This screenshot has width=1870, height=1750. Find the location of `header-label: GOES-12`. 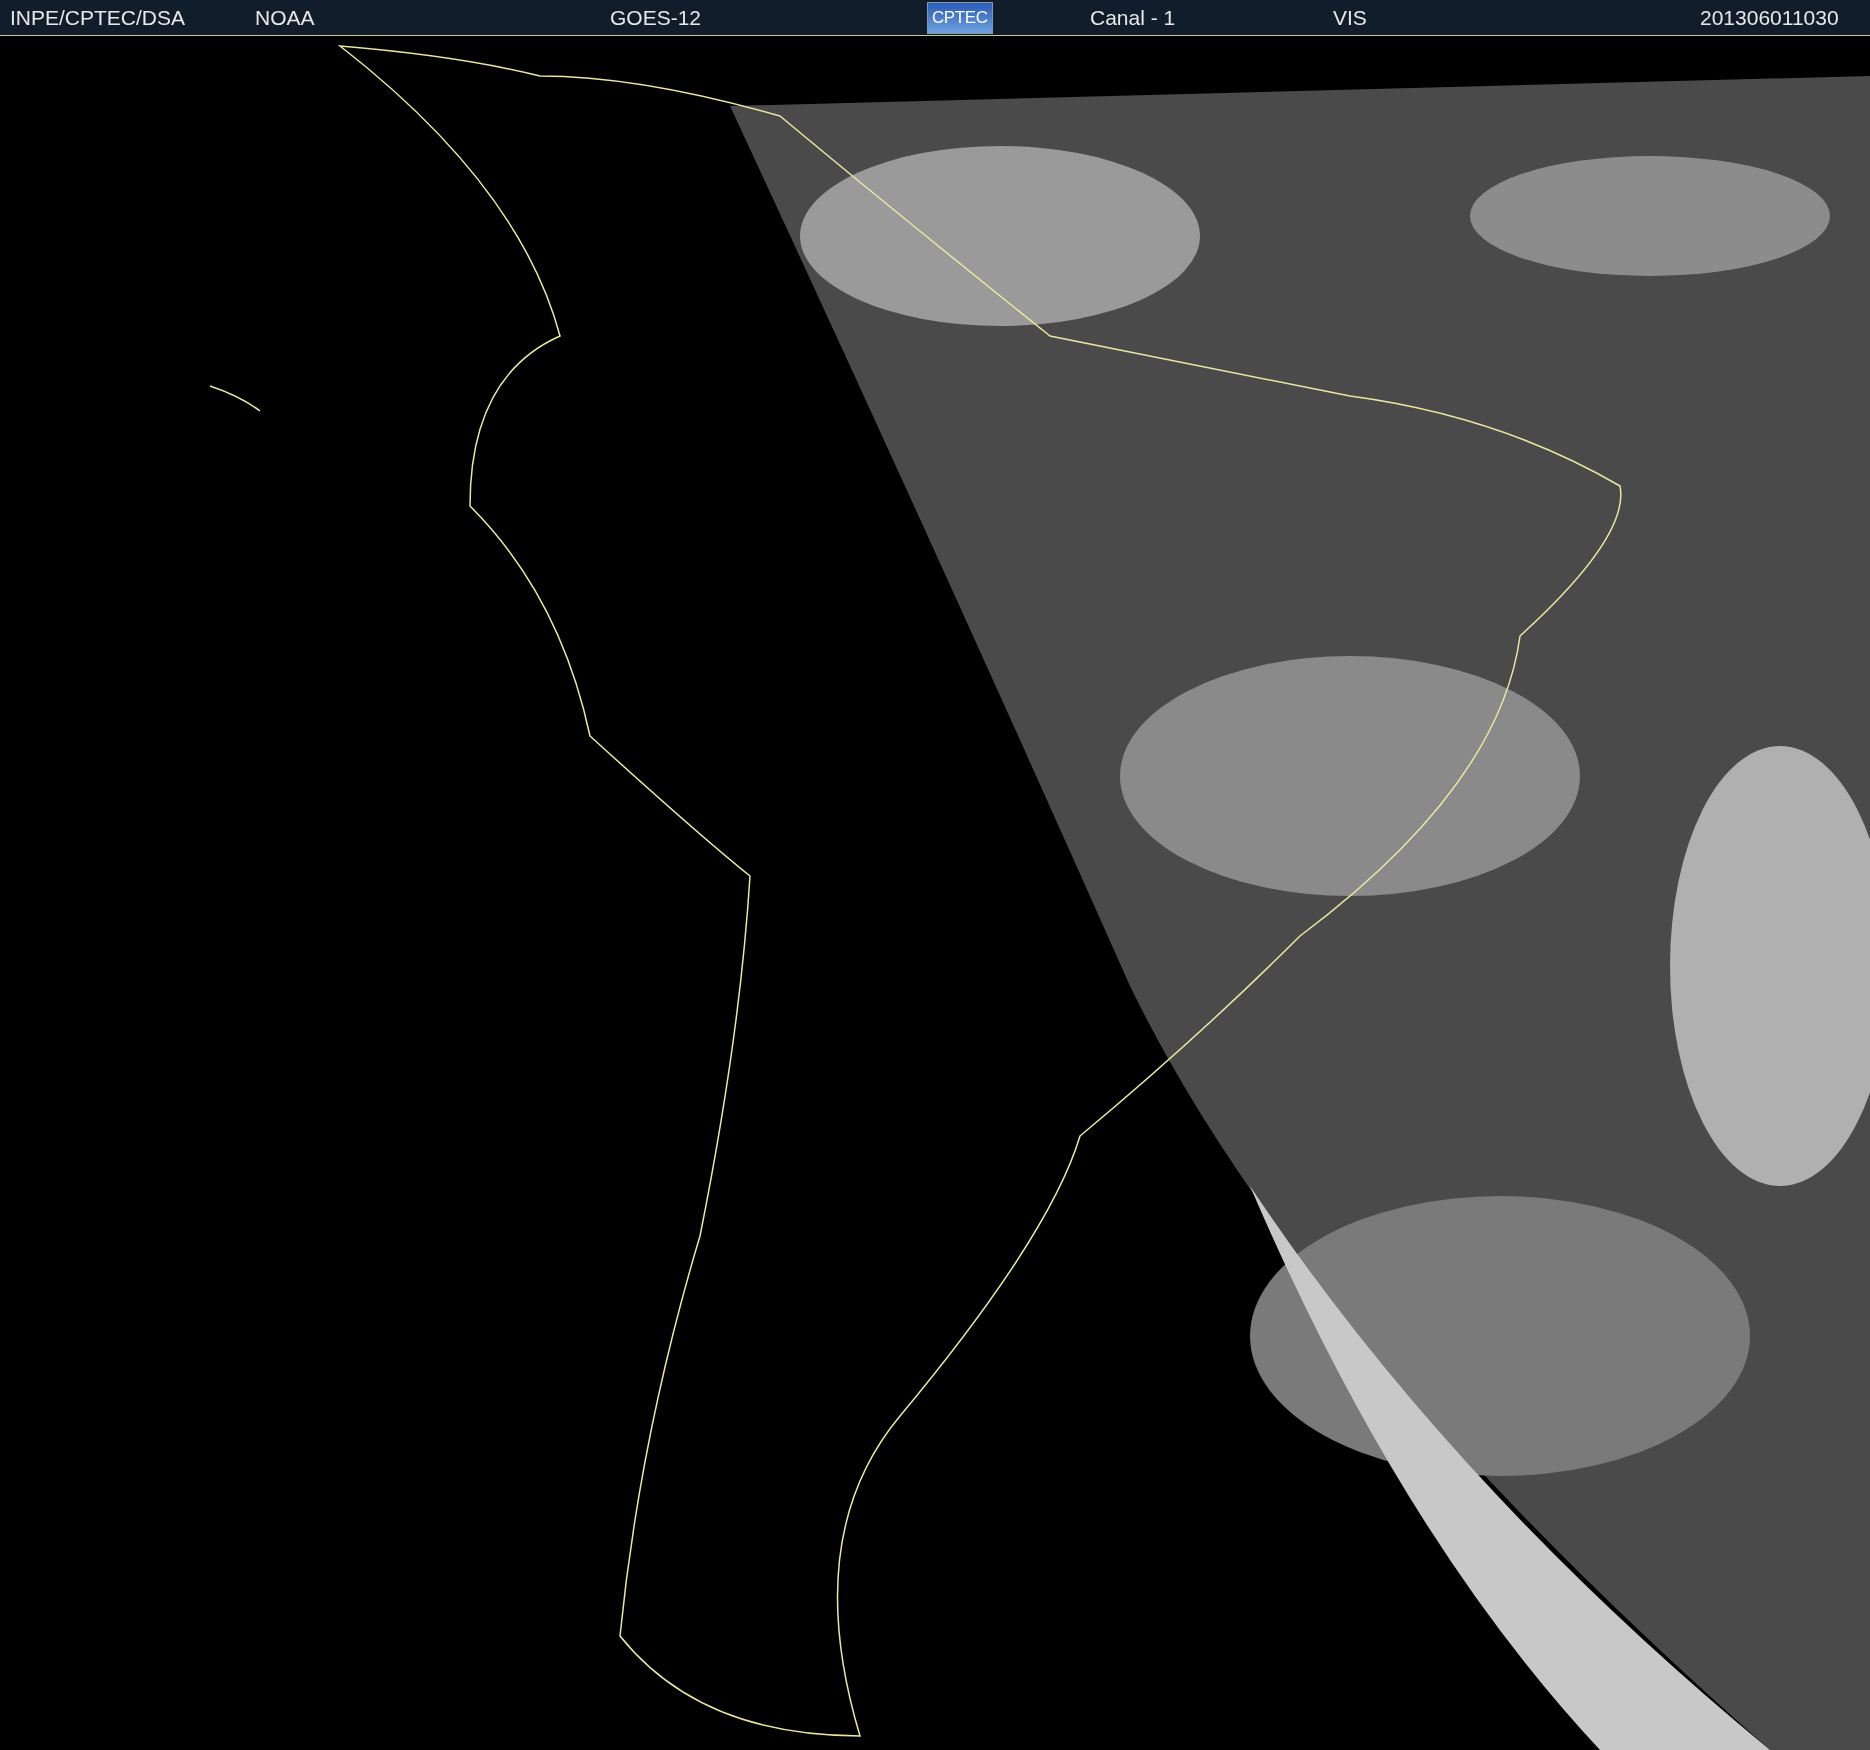

header-label: GOES-12 is located at coordinates (656, 17).